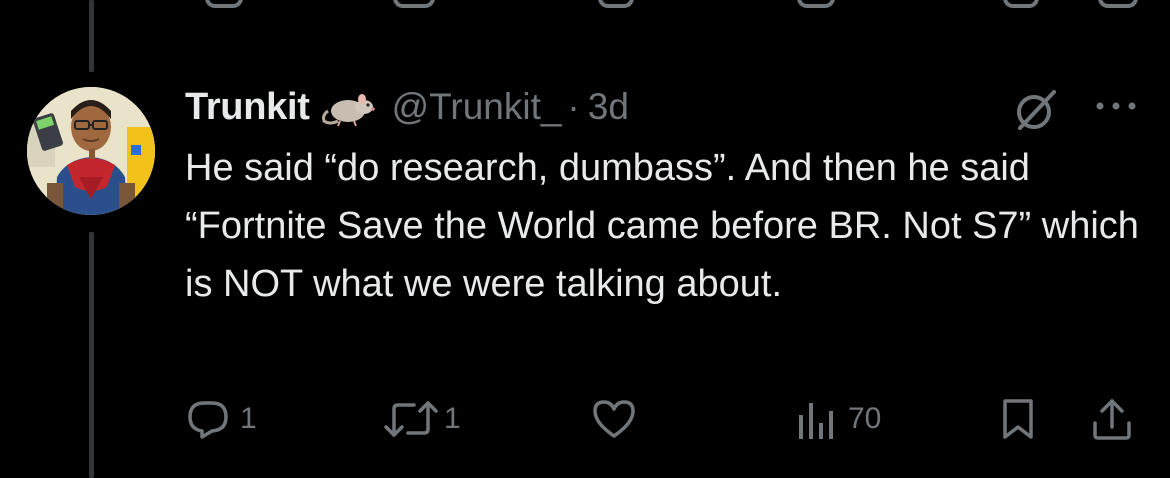  What do you see at coordinates (248, 418) in the screenshot?
I see `reply-count: 1` at bounding box center [248, 418].